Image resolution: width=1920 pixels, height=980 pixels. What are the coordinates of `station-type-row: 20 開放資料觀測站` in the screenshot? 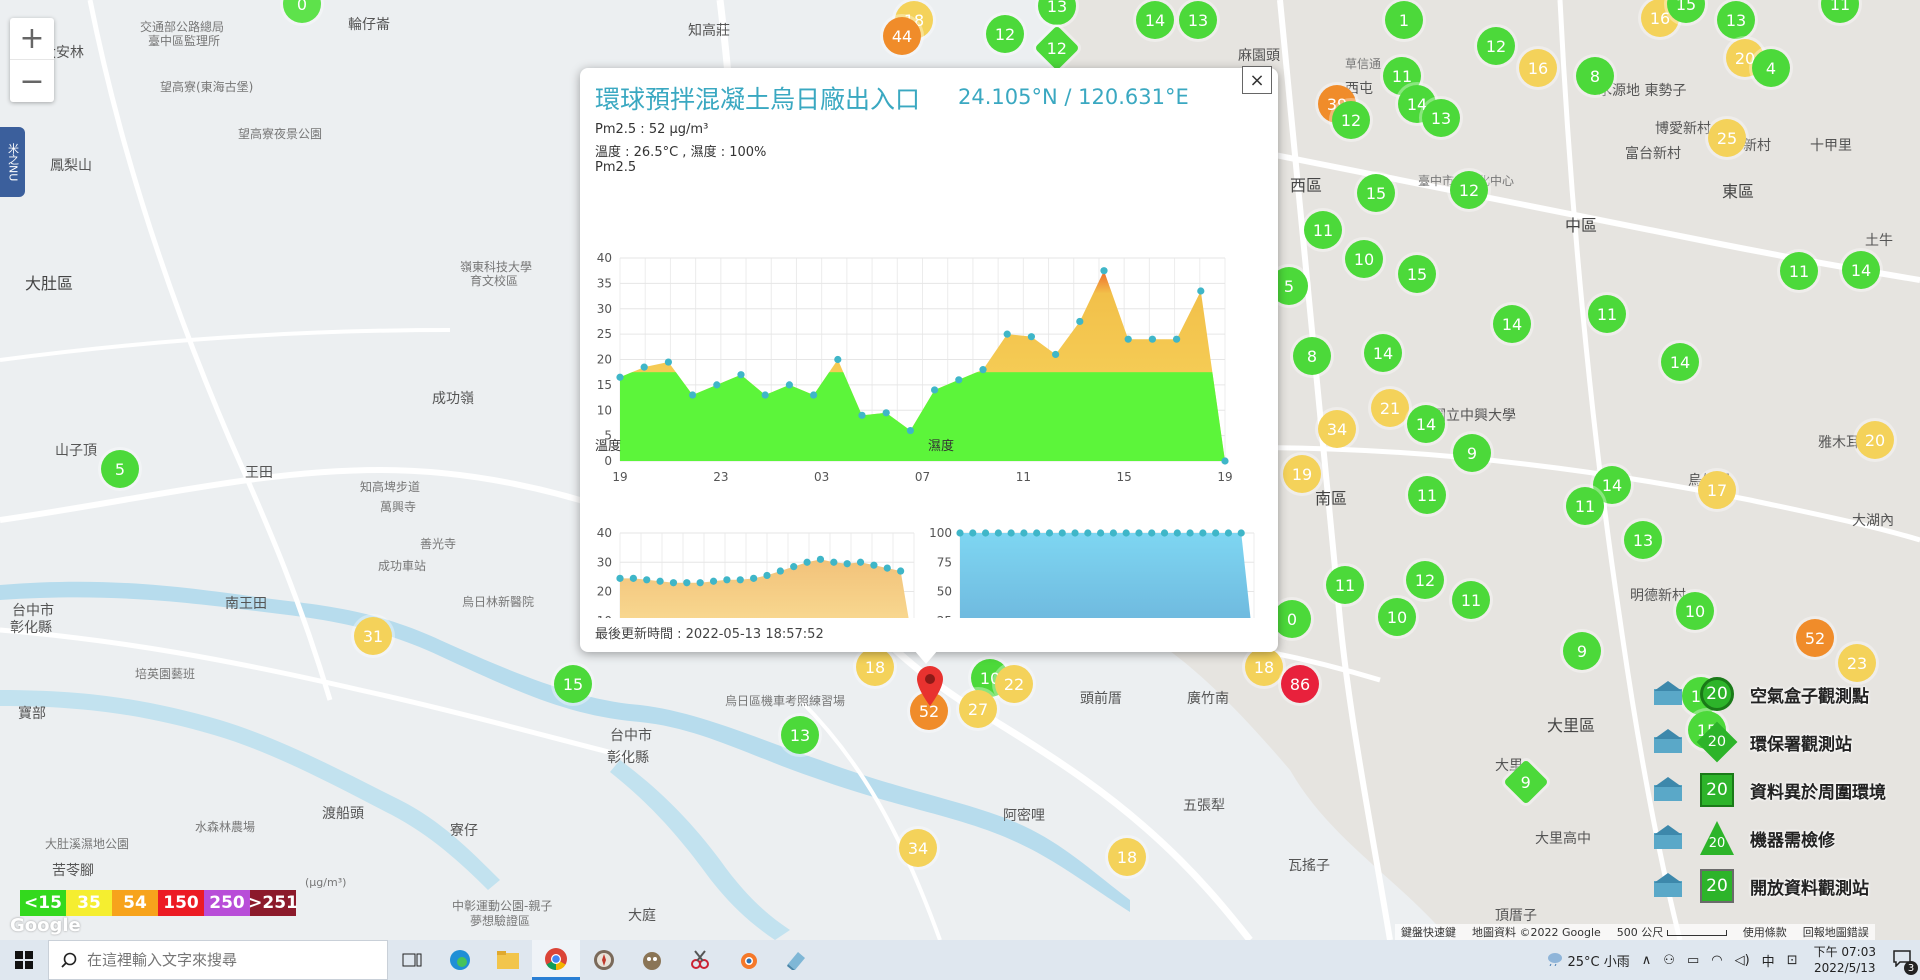 It's located at (1768, 886).